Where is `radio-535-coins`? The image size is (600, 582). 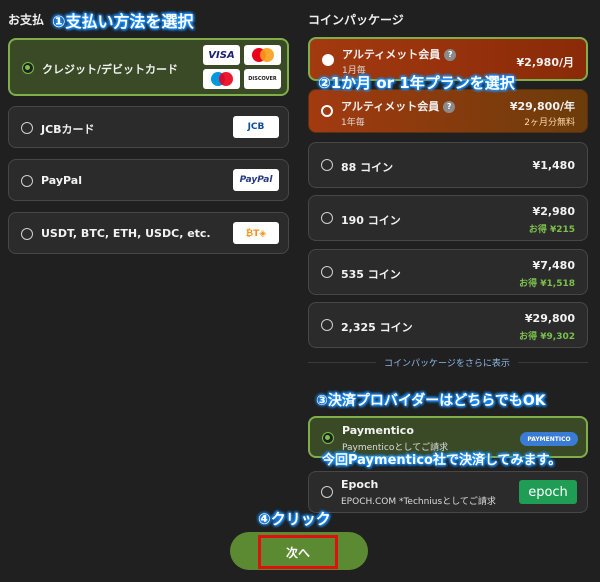 radio-535-coins is located at coordinates (327, 272).